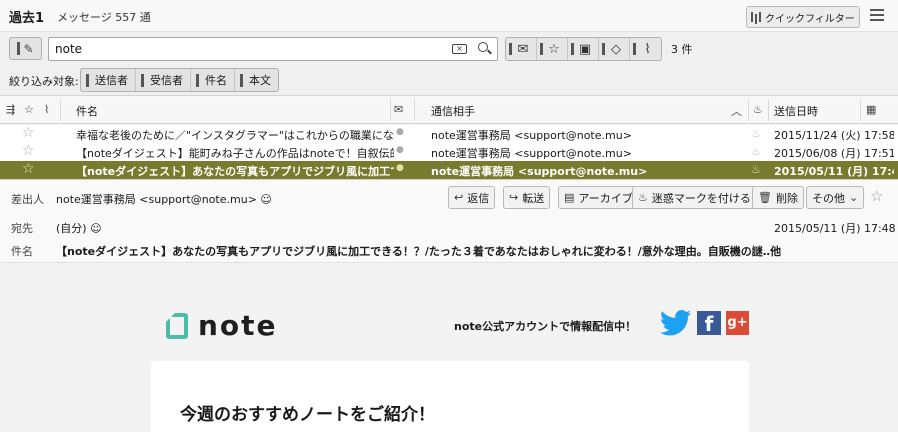 The image size is (898, 432). I want to click on tag-icon: ◇, so click(616, 49).